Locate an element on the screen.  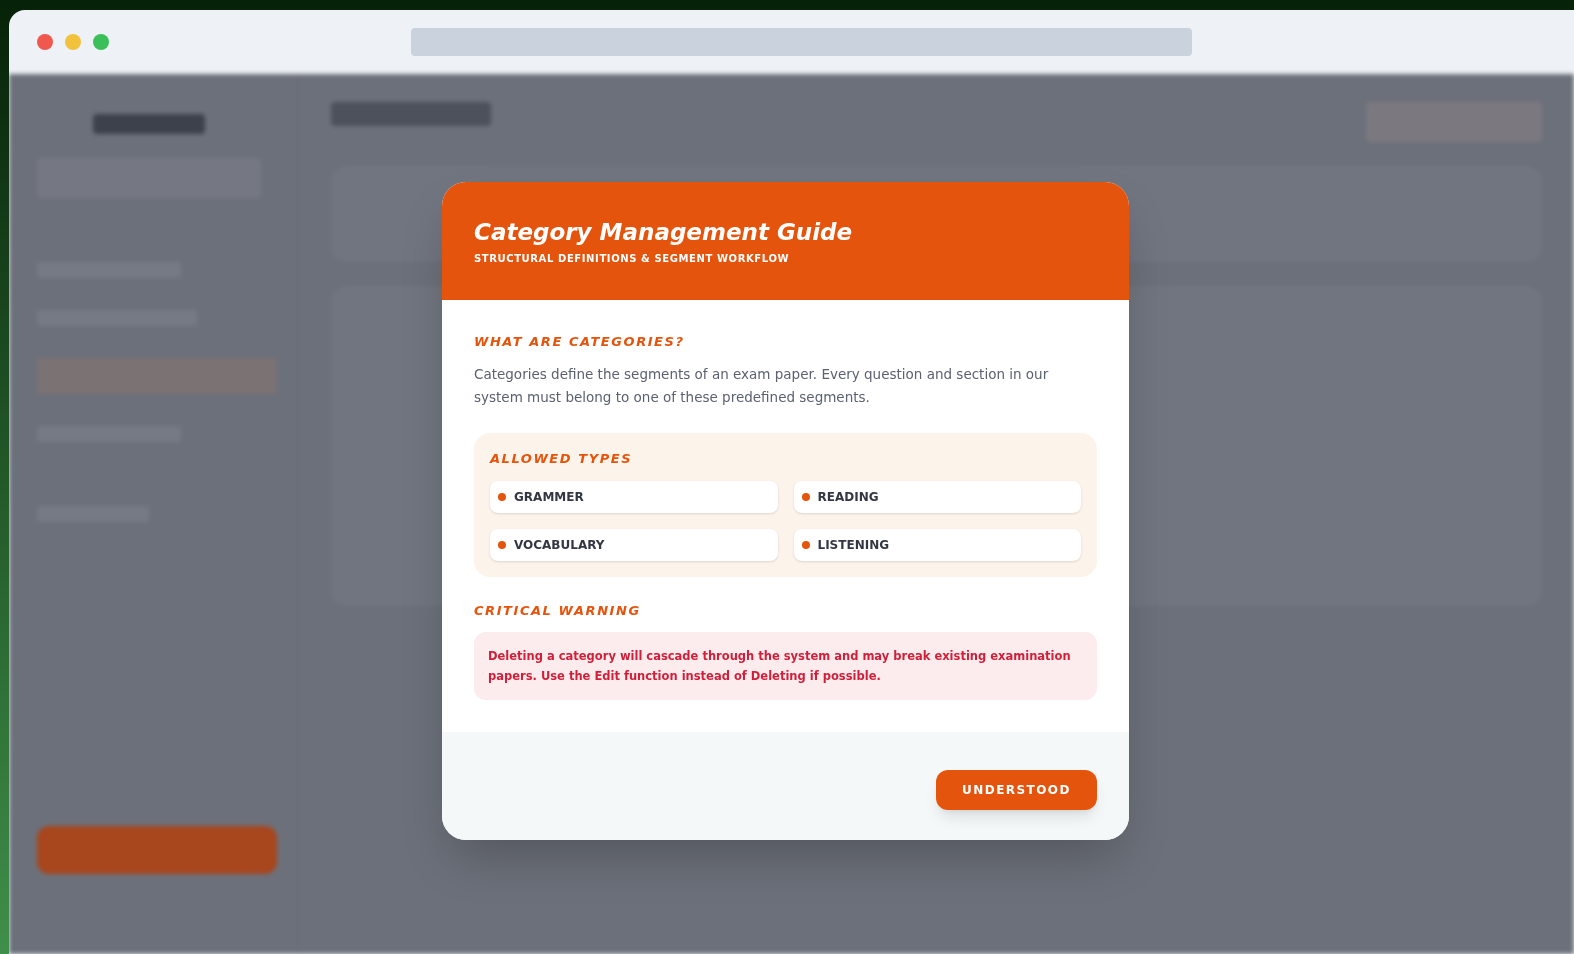
type-label: VOCABULARY is located at coordinates (559, 545).